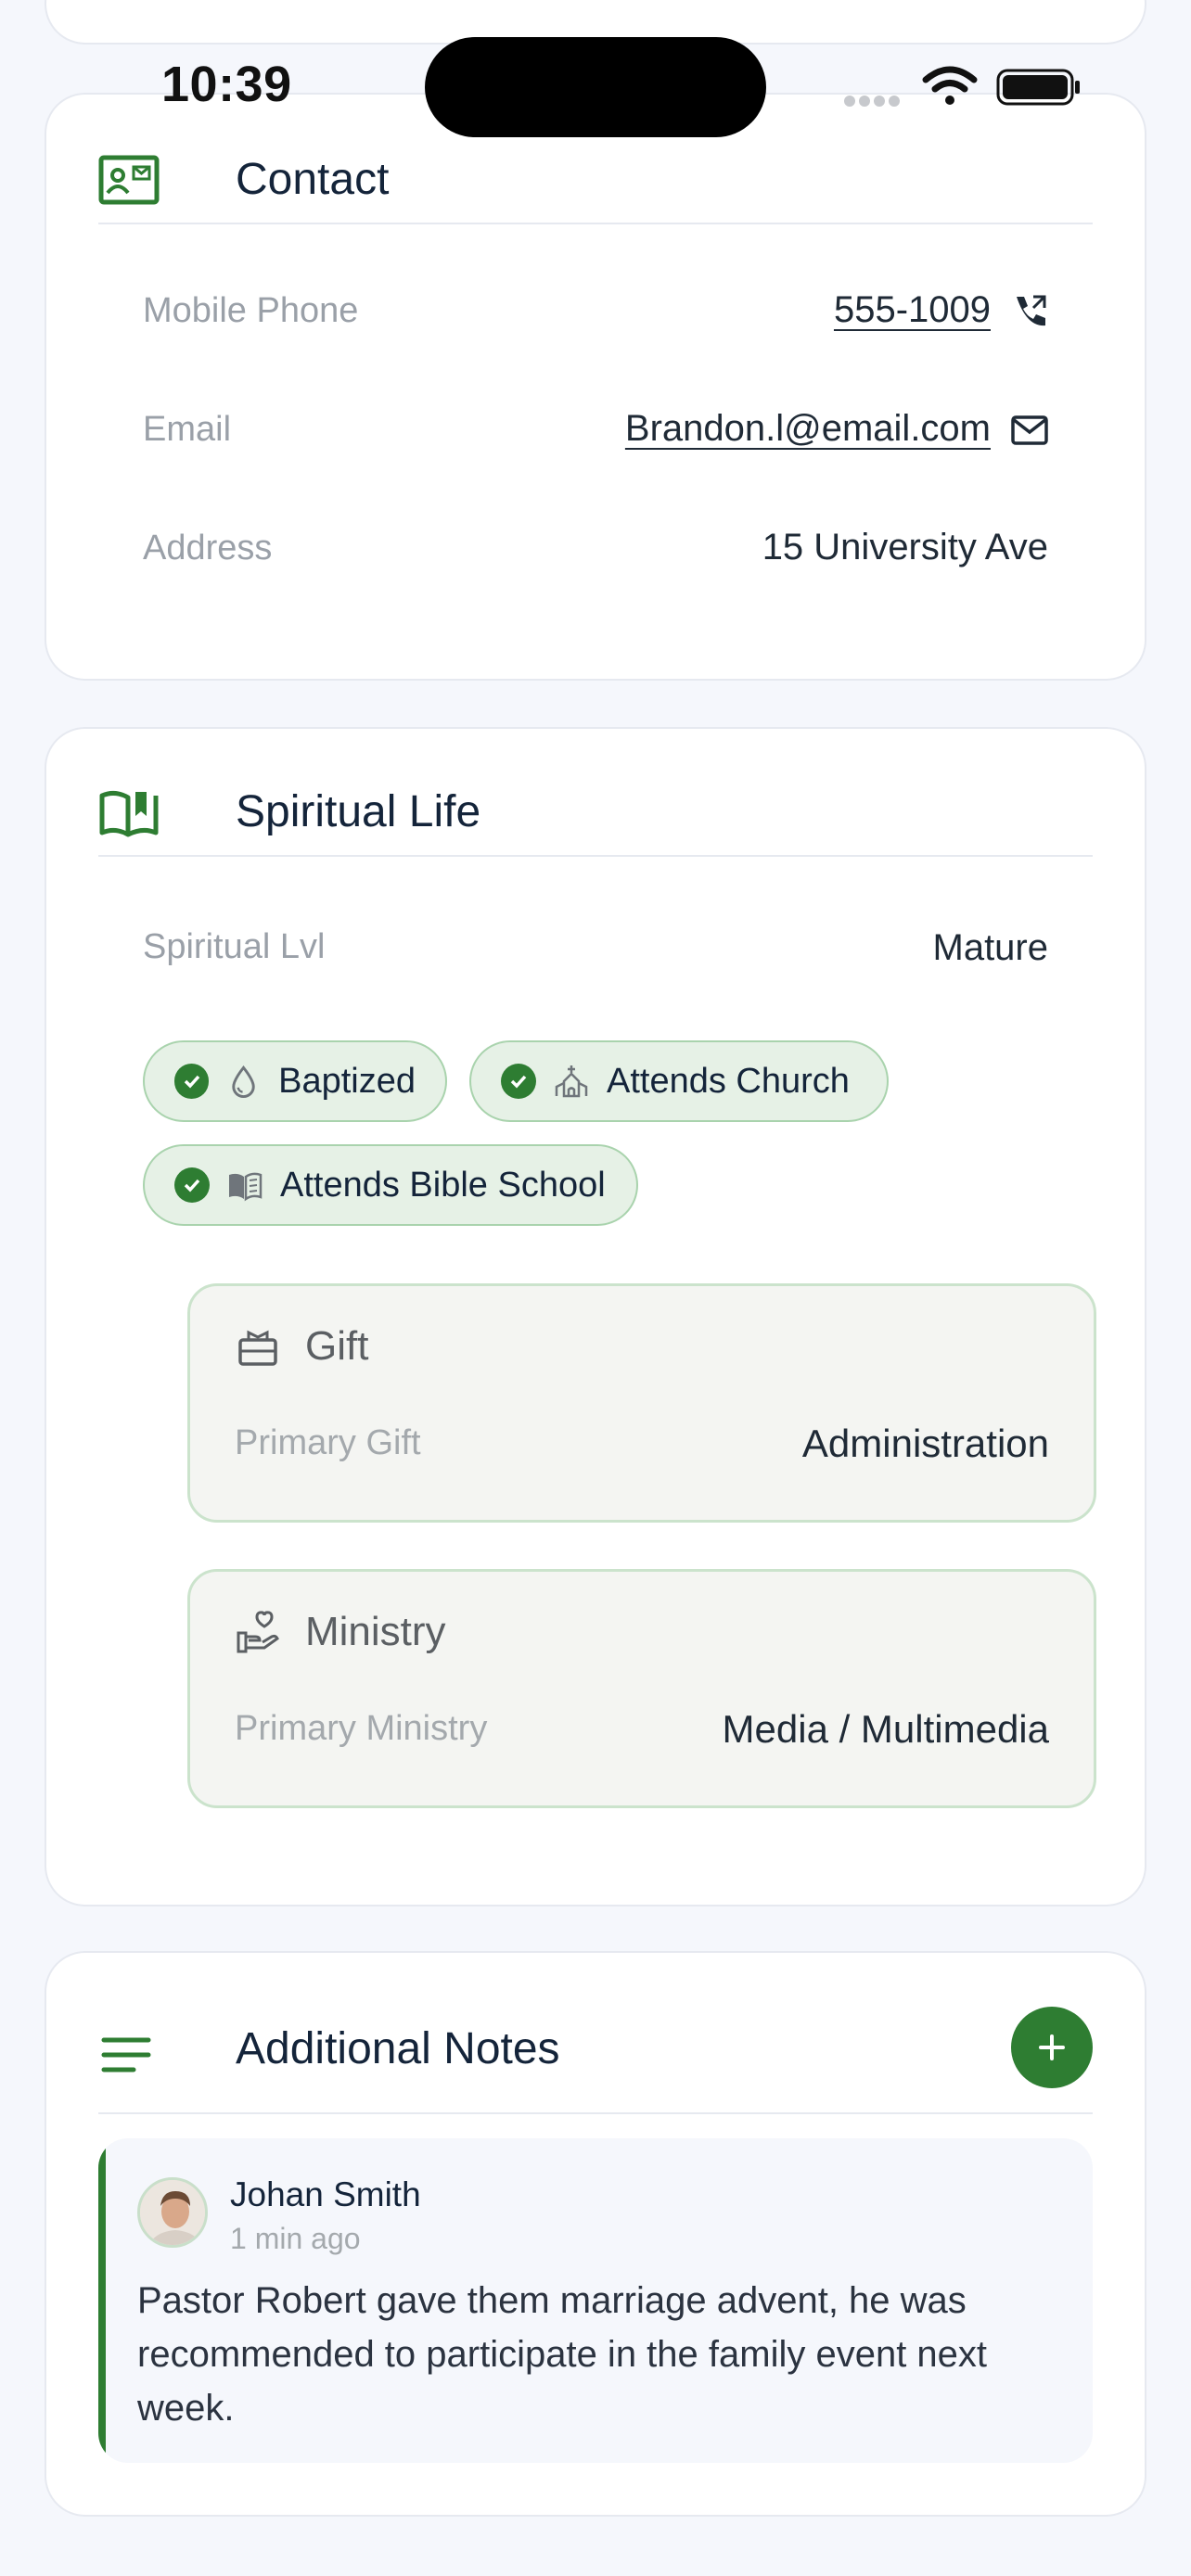 Image resolution: width=1191 pixels, height=2576 pixels. What do you see at coordinates (641, 1403) in the screenshot?
I see `gift-box: Gift Primary Gift Administration` at bounding box center [641, 1403].